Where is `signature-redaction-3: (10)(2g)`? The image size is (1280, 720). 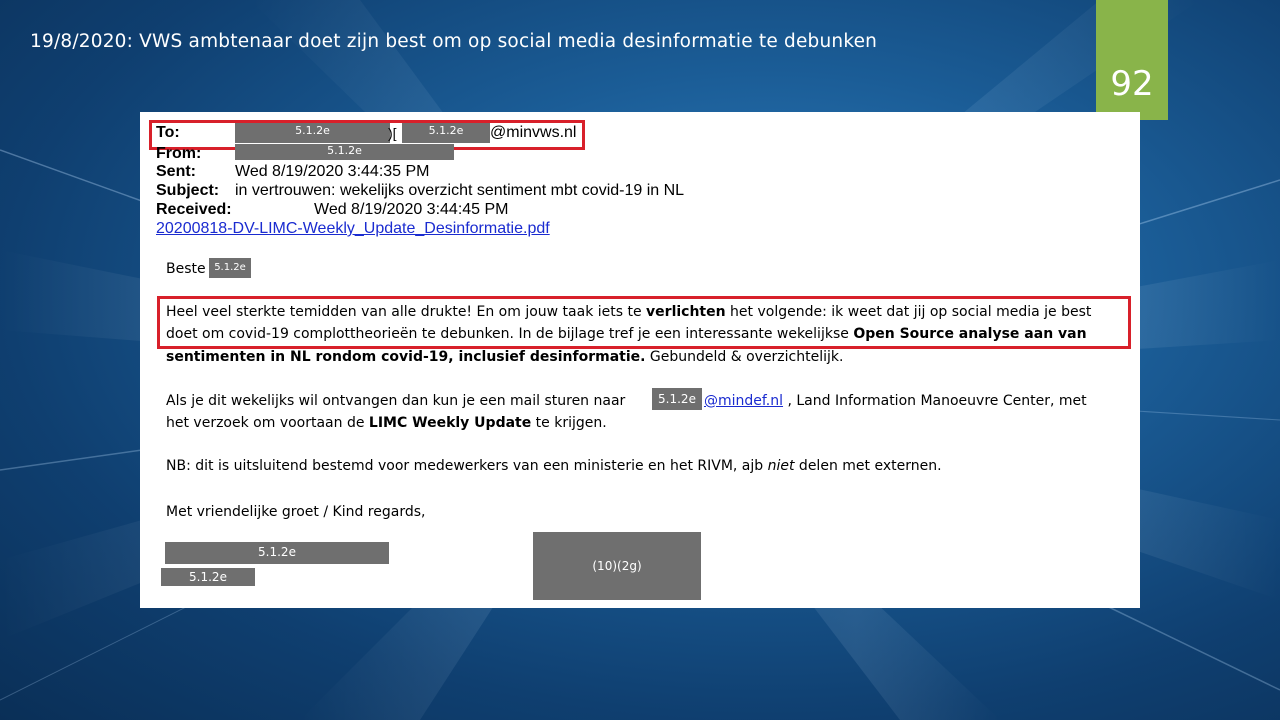
signature-redaction-3: (10)(2g) is located at coordinates (617, 566).